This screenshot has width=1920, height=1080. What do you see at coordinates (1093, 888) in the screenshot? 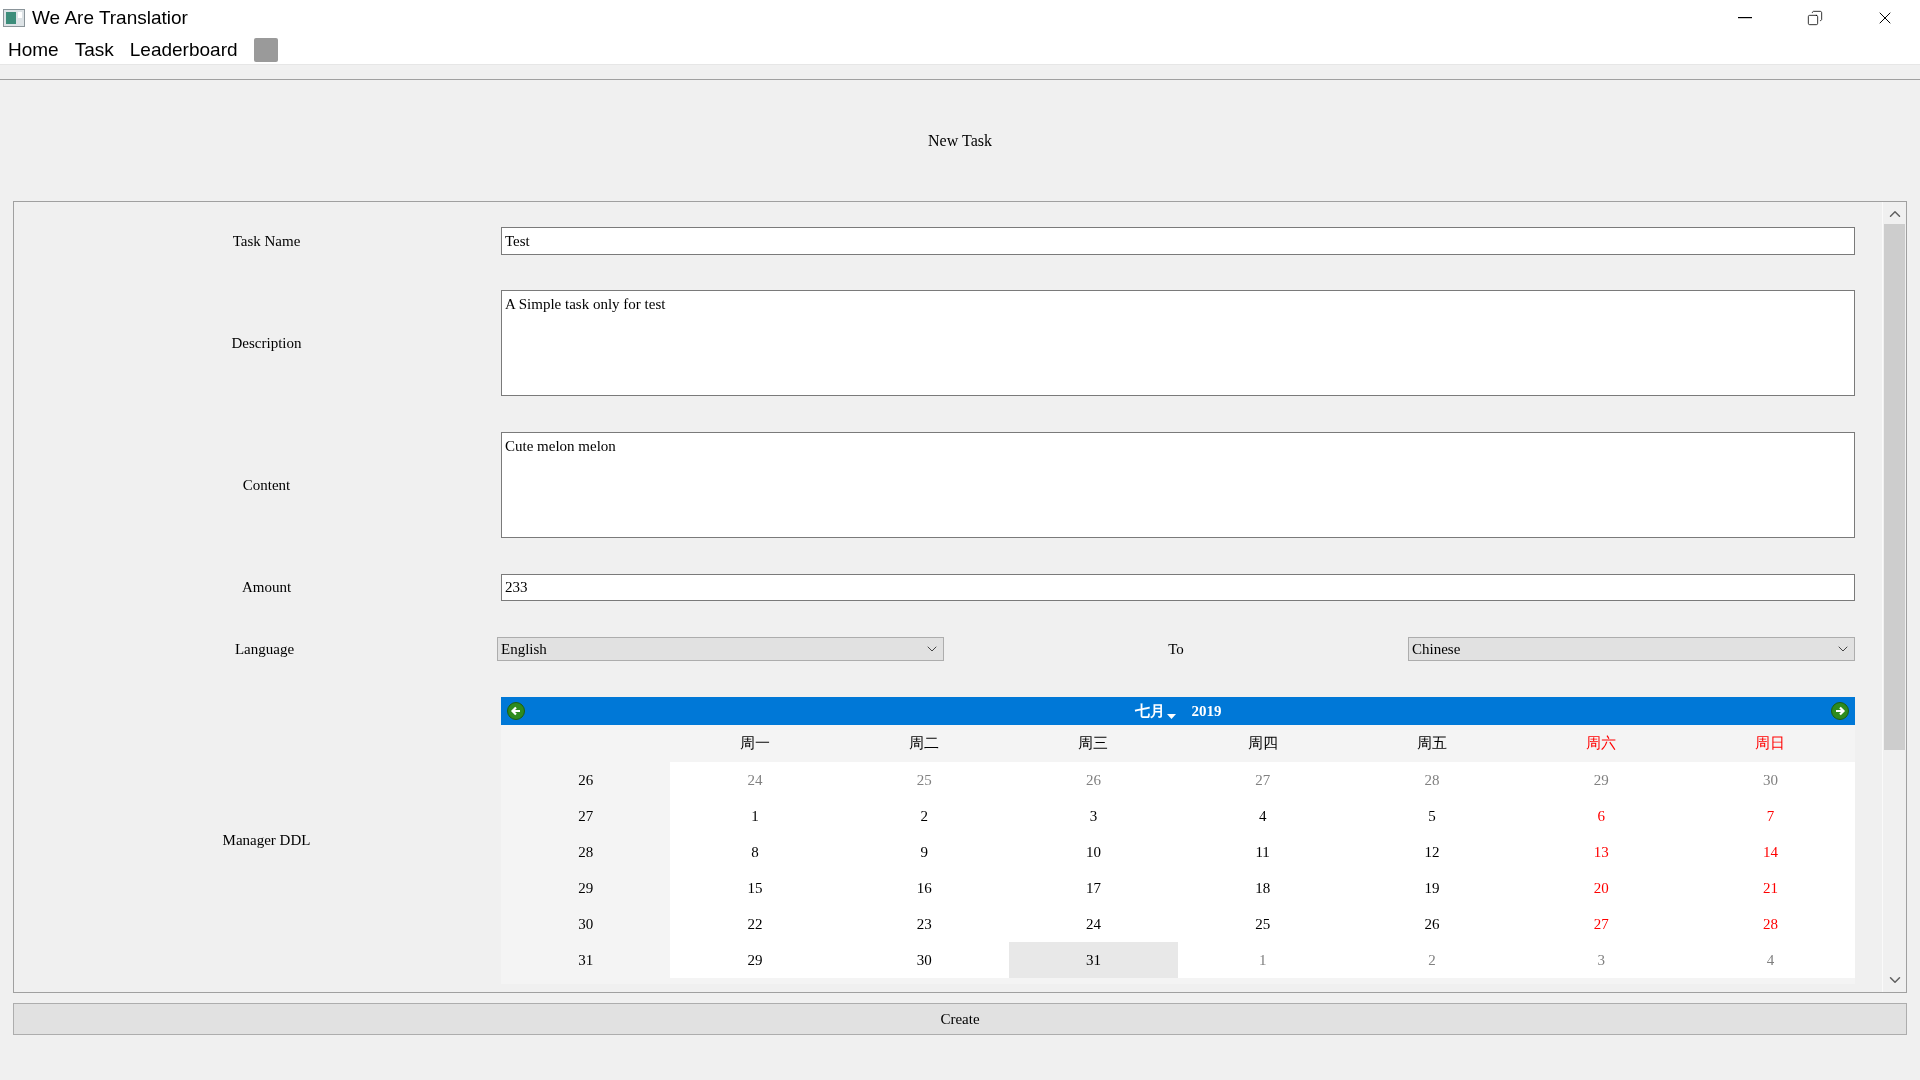
I see `calendar-day: 17` at bounding box center [1093, 888].